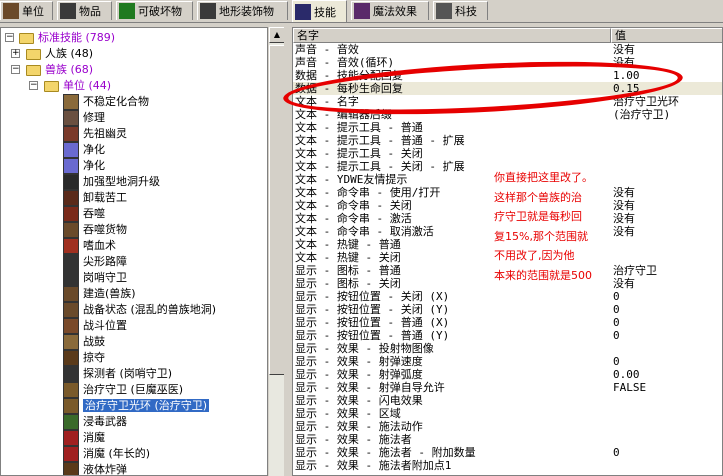 The image size is (723, 476). I want to click on table-row: 显示 - 效果 - 施法者附加点1, so click(507, 465).